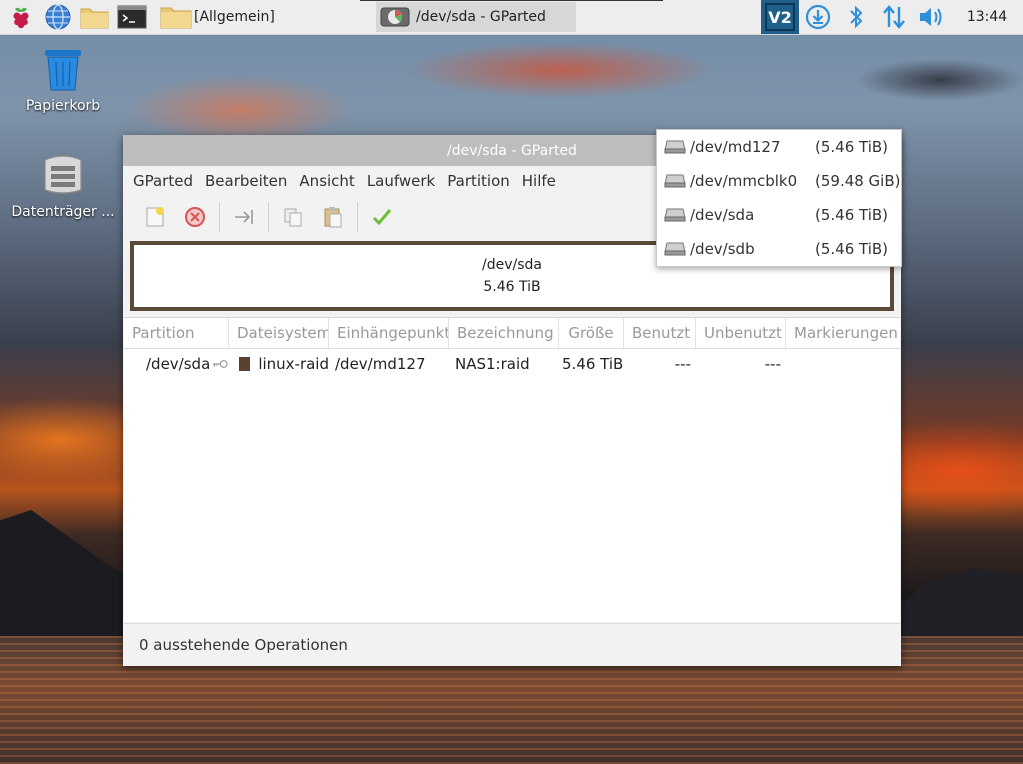  What do you see at coordinates (395, 17) in the screenshot?
I see `gparted-icon` at bounding box center [395, 17].